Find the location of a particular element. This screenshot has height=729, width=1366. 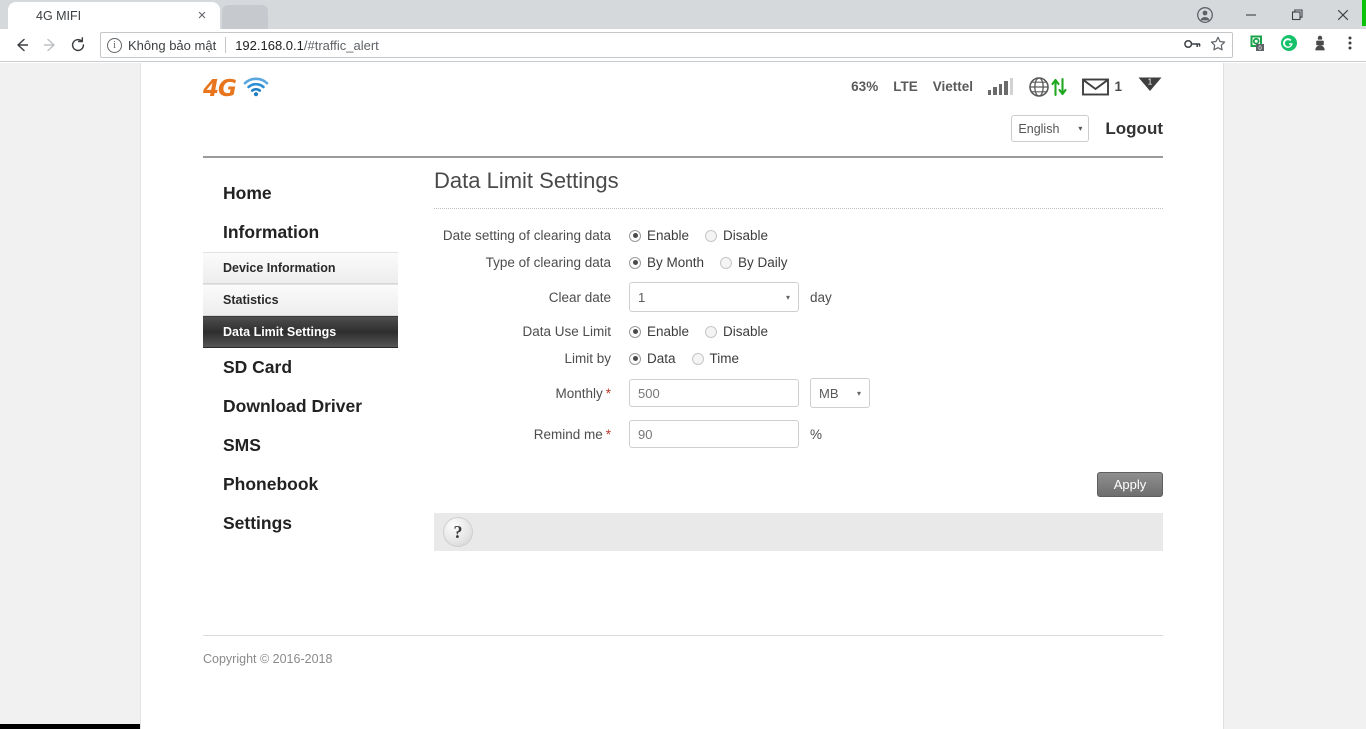

language-value: English is located at coordinates (1039, 128).